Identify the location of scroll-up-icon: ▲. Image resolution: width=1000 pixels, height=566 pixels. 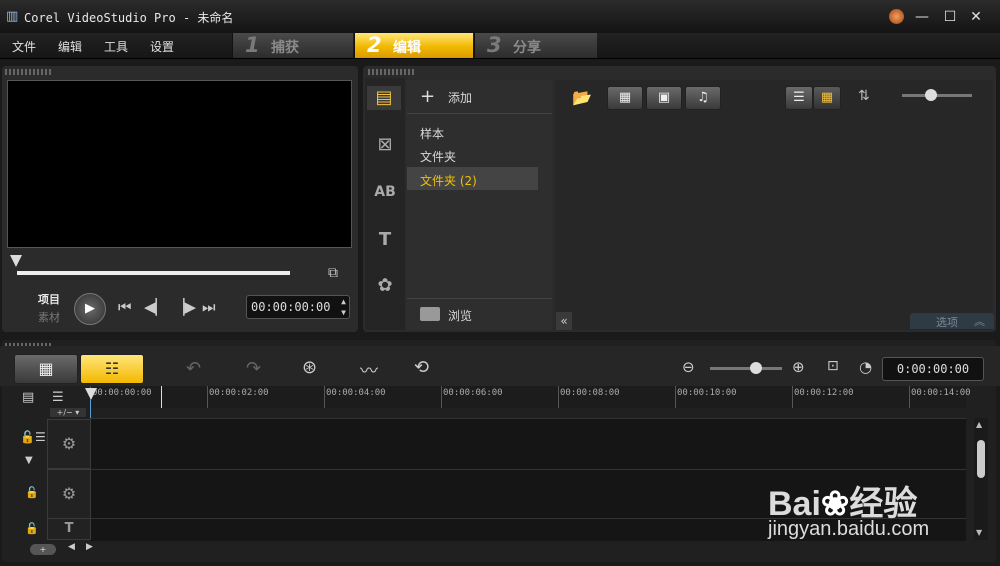
(979, 424).